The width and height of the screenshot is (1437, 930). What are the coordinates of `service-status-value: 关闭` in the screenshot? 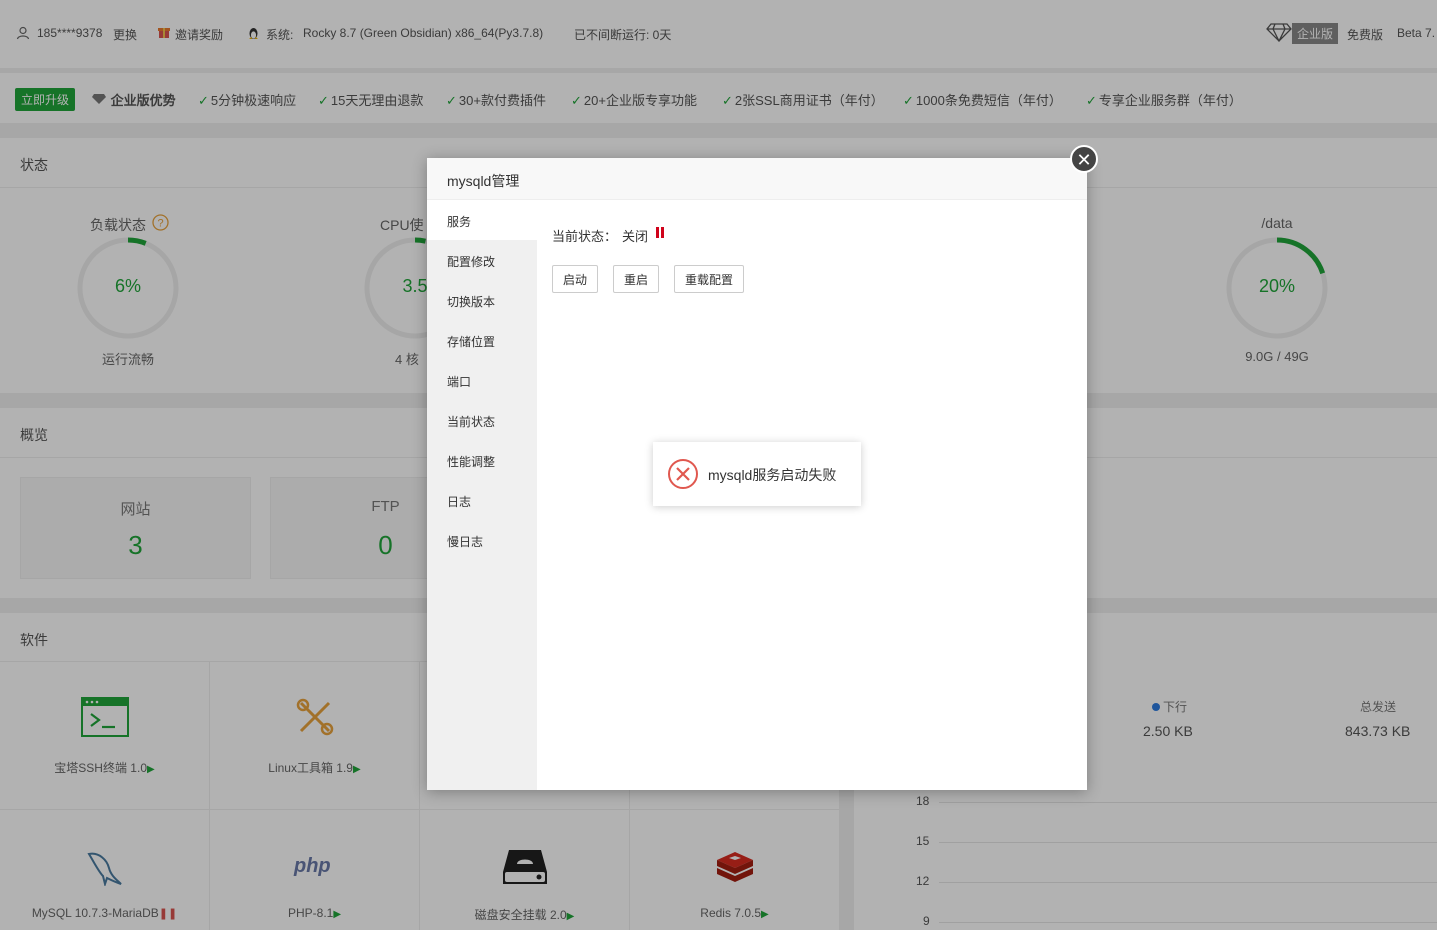 It's located at (635, 236).